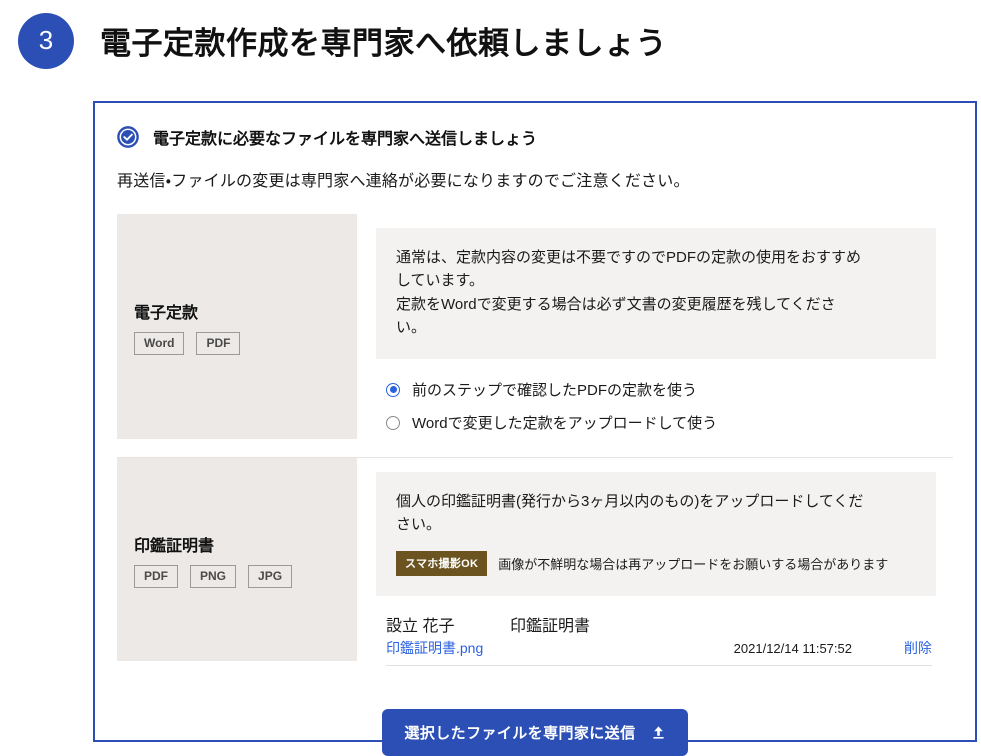 The width and height of the screenshot is (981, 756). I want to click on file-row-top: 設立 花子 印鑑証明書, so click(659, 624).